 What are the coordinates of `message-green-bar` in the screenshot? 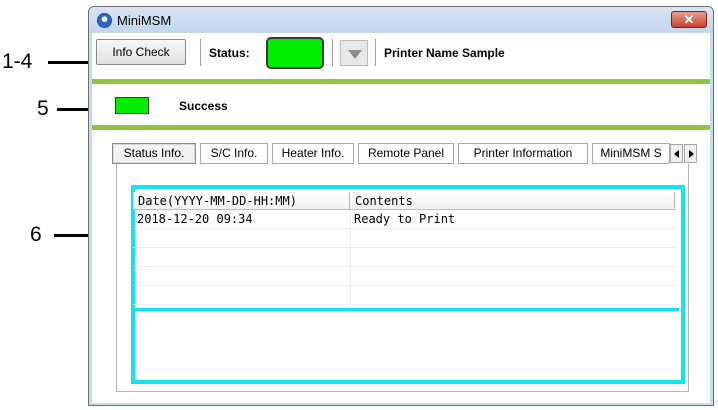 It's located at (401, 127).